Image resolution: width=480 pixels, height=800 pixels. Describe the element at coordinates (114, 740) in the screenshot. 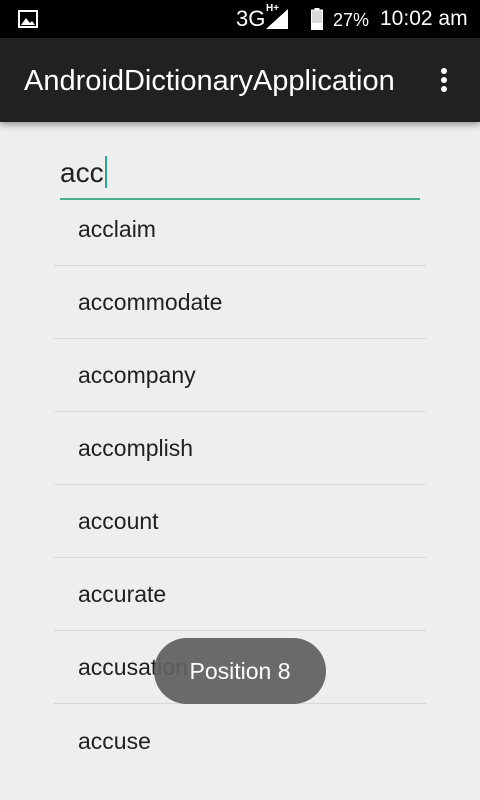

I see `suggestion-label: accuse` at that location.